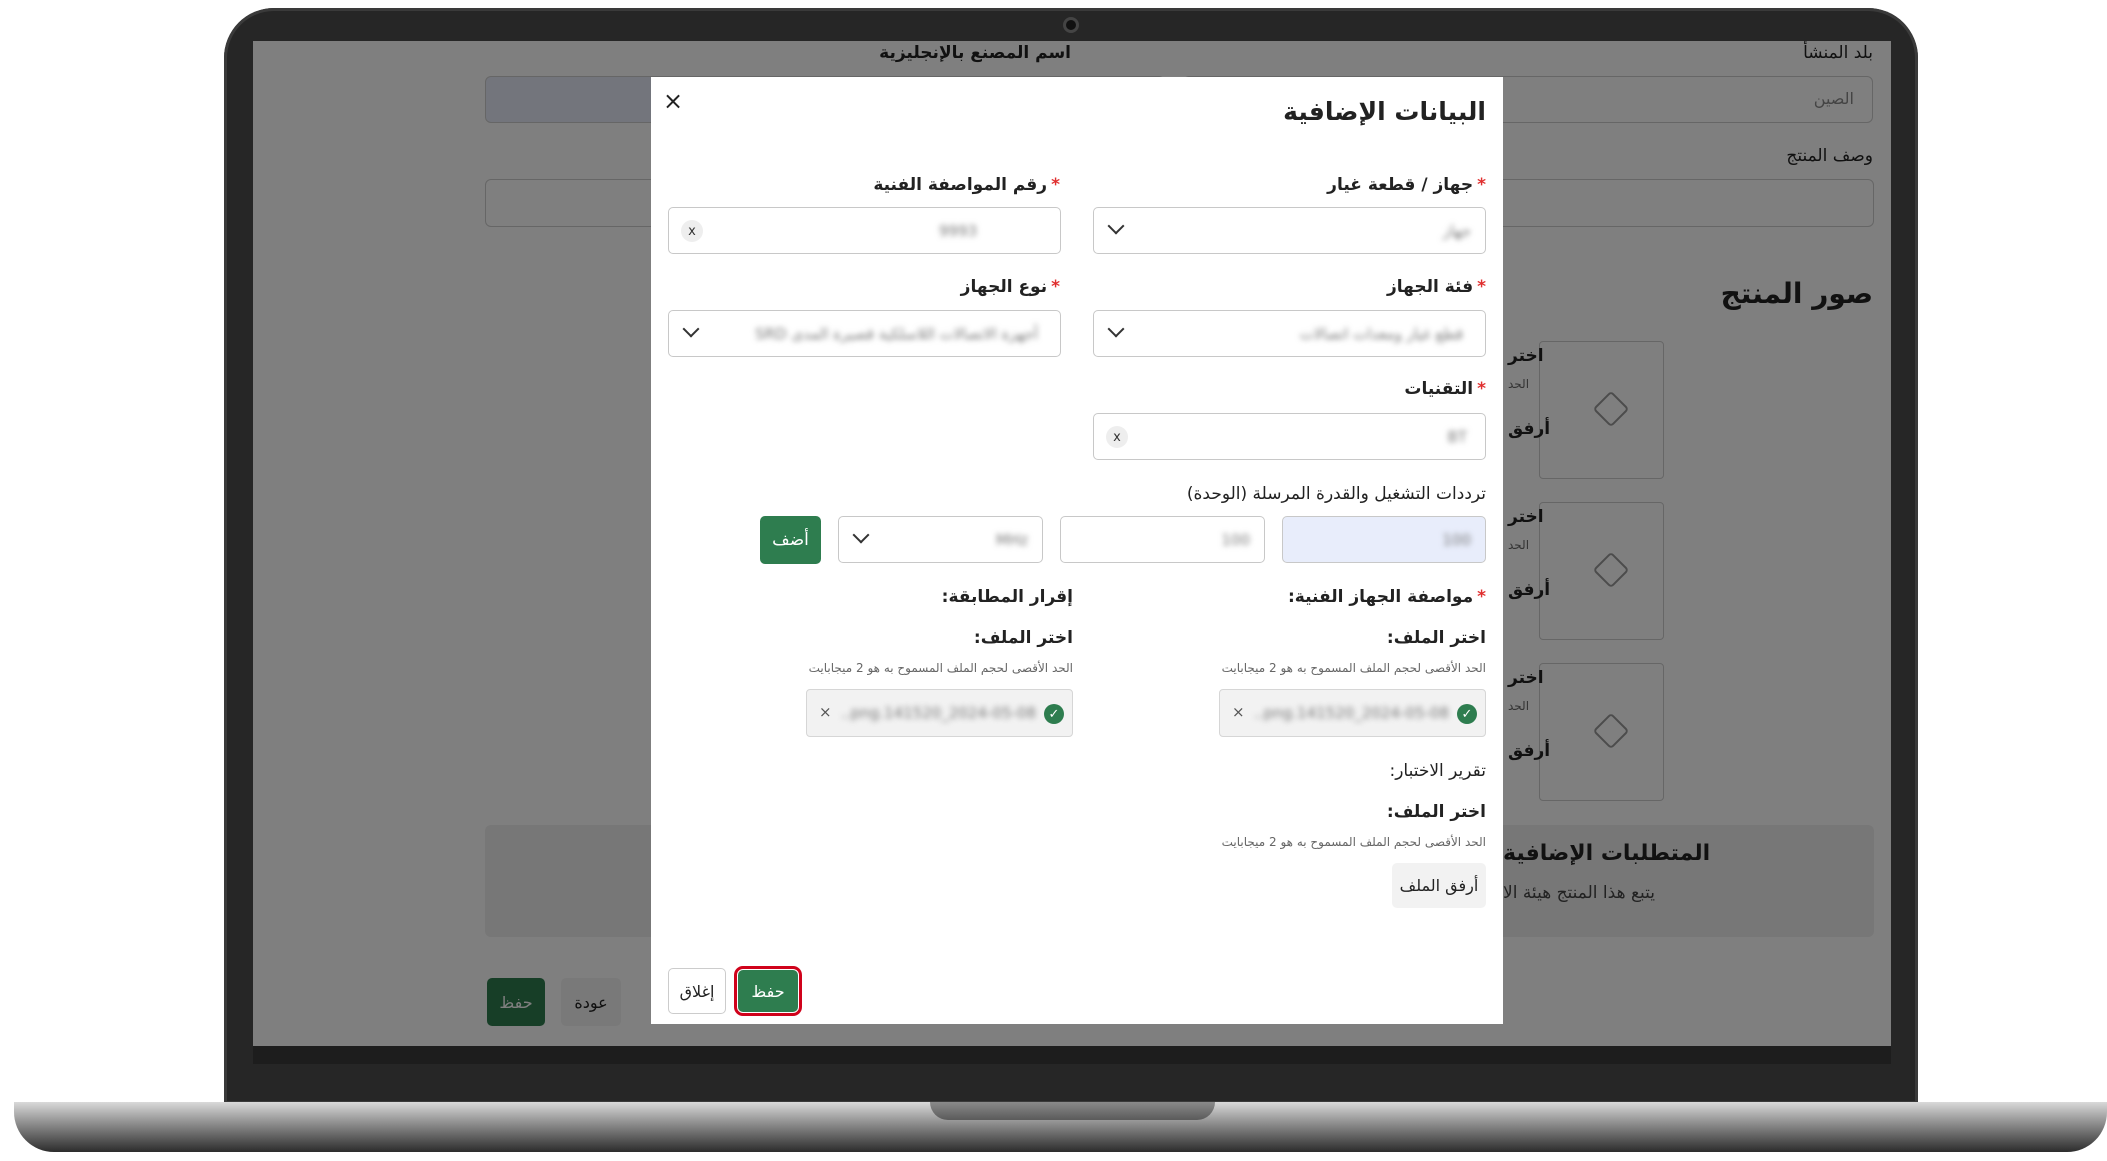  What do you see at coordinates (1007, 597) in the screenshot?
I see `conformity-label: إقرار المطابقة:` at bounding box center [1007, 597].